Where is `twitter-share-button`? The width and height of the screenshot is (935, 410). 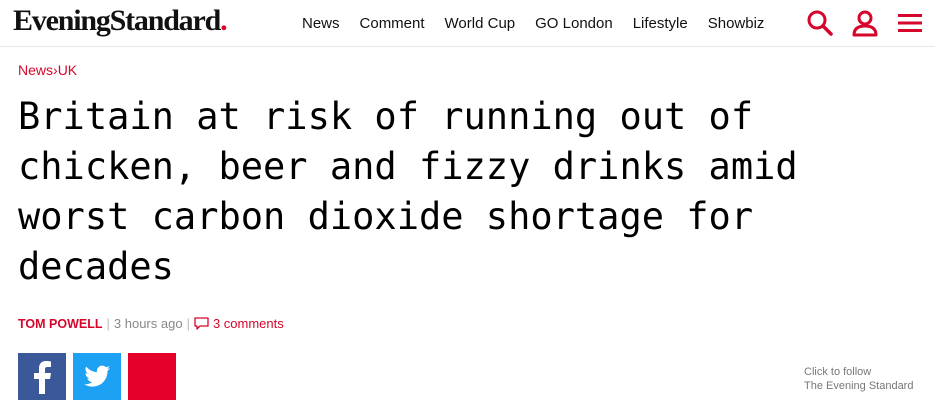
twitter-share-button is located at coordinates (97, 376).